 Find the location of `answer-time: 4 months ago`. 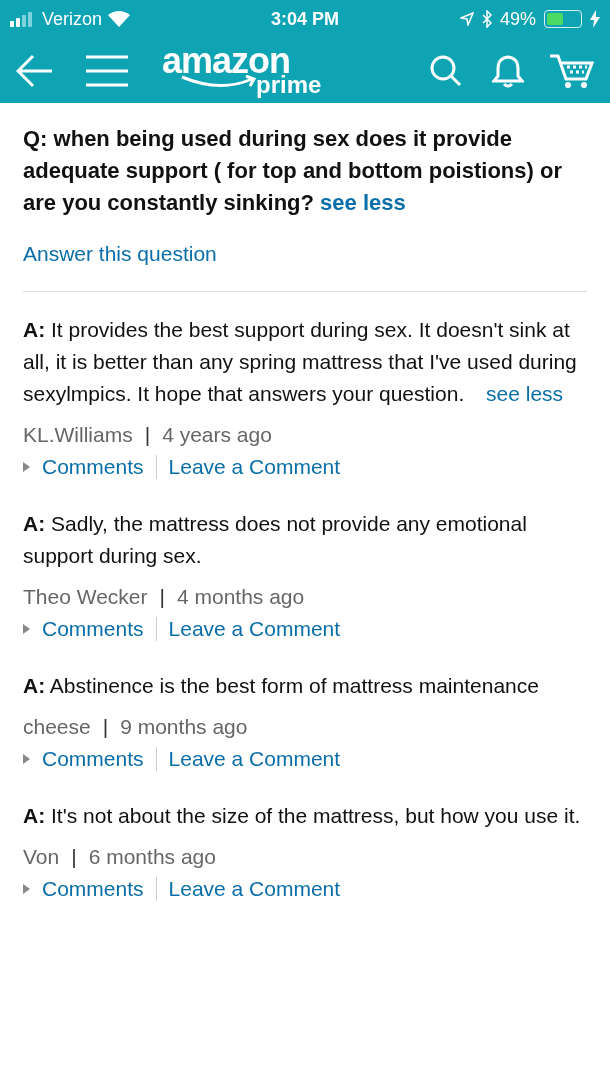

answer-time: 4 months ago is located at coordinates (240, 597).